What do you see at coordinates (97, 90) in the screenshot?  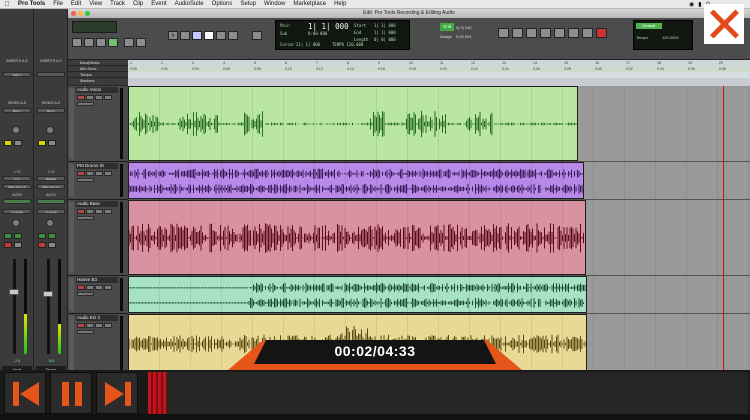 I see `track-name: Audio Vocal` at bounding box center [97, 90].